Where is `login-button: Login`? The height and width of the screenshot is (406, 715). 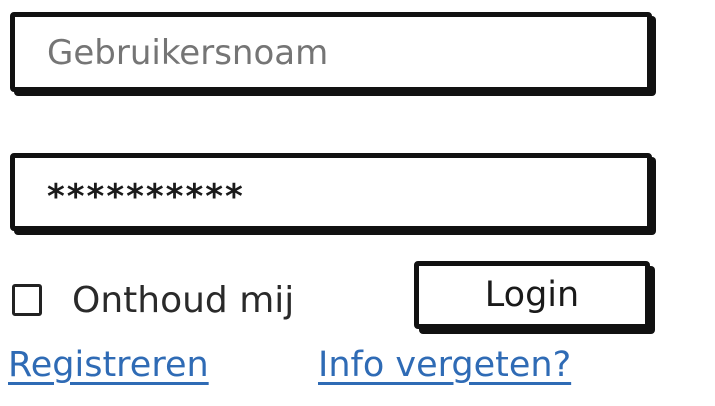
login-button: Login is located at coordinates (532, 295).